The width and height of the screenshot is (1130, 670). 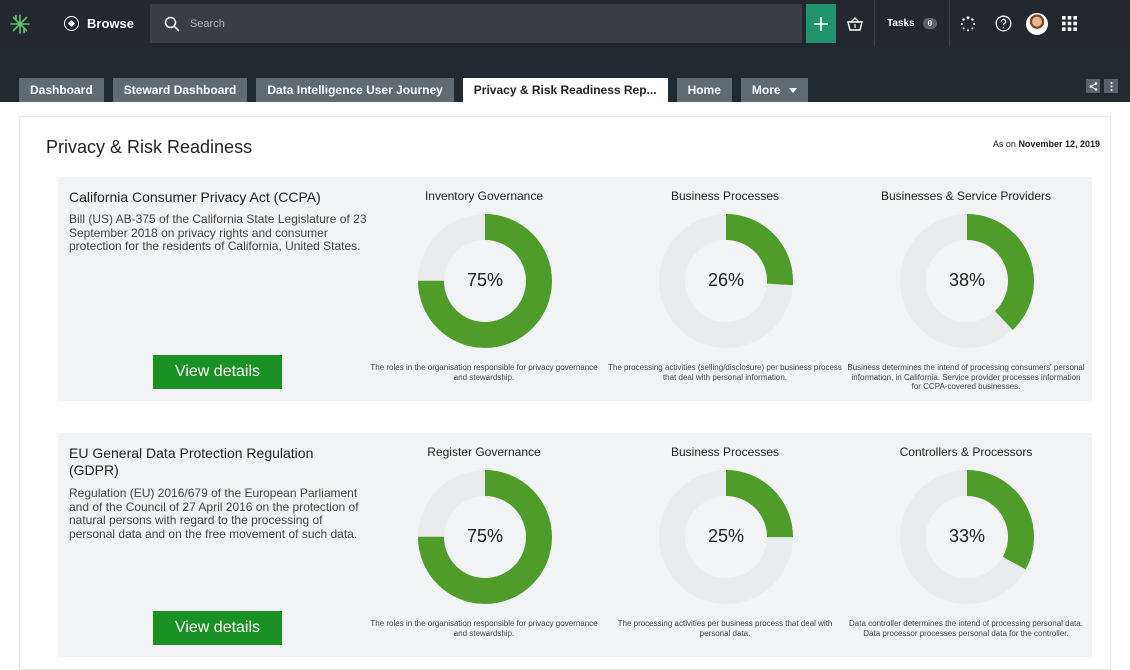 What do you see at coordinates (71, 23) in the screenshot?
I see `compass-icon` at bounding box center [71, 23].